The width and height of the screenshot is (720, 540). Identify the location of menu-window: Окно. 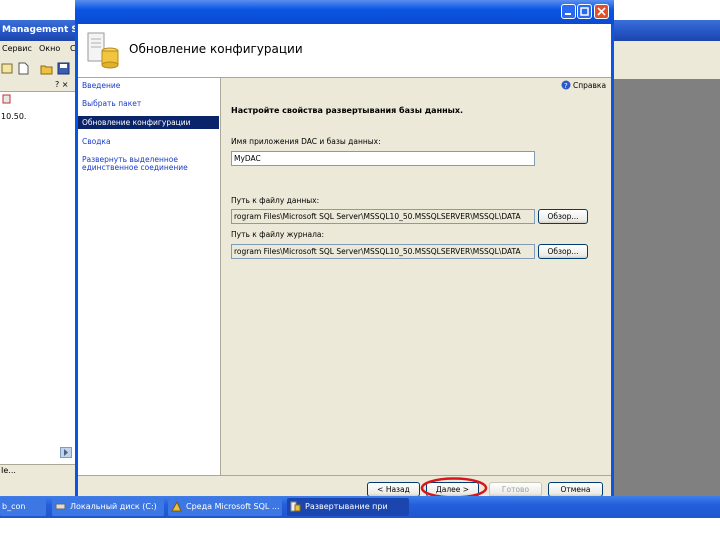
(49, 48).